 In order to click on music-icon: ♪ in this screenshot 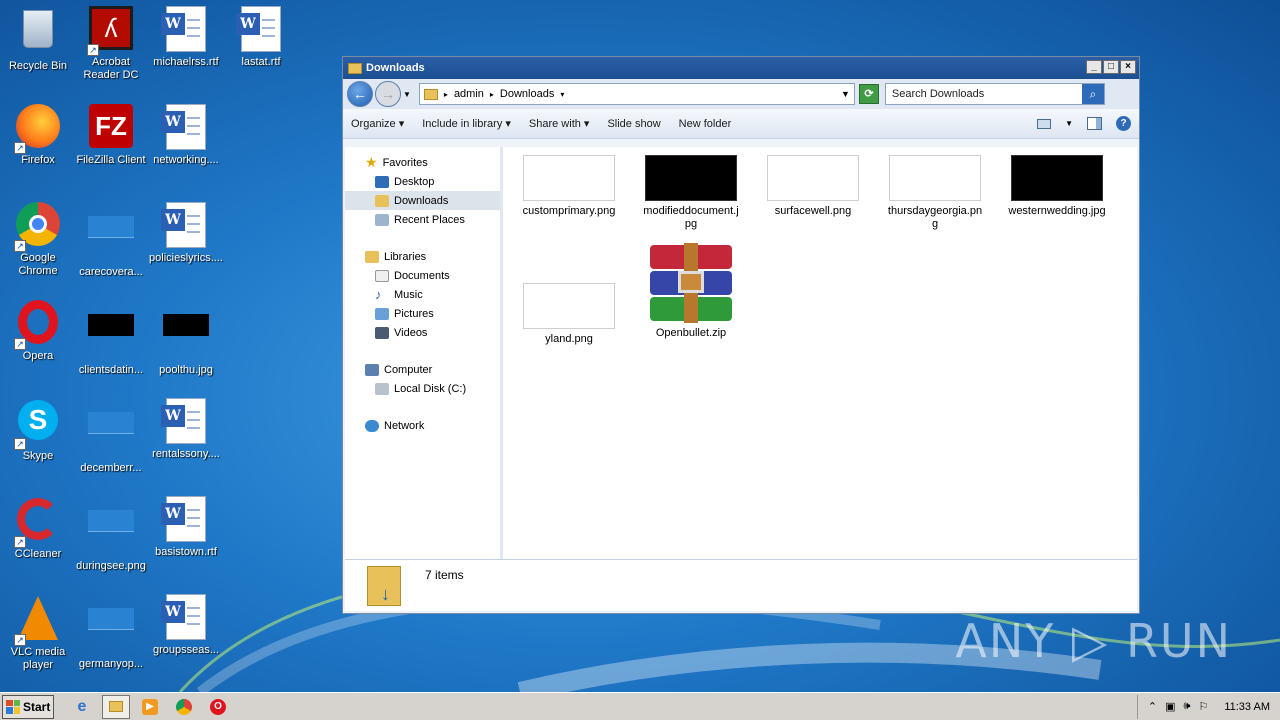, I will do `click(378, 294)`.